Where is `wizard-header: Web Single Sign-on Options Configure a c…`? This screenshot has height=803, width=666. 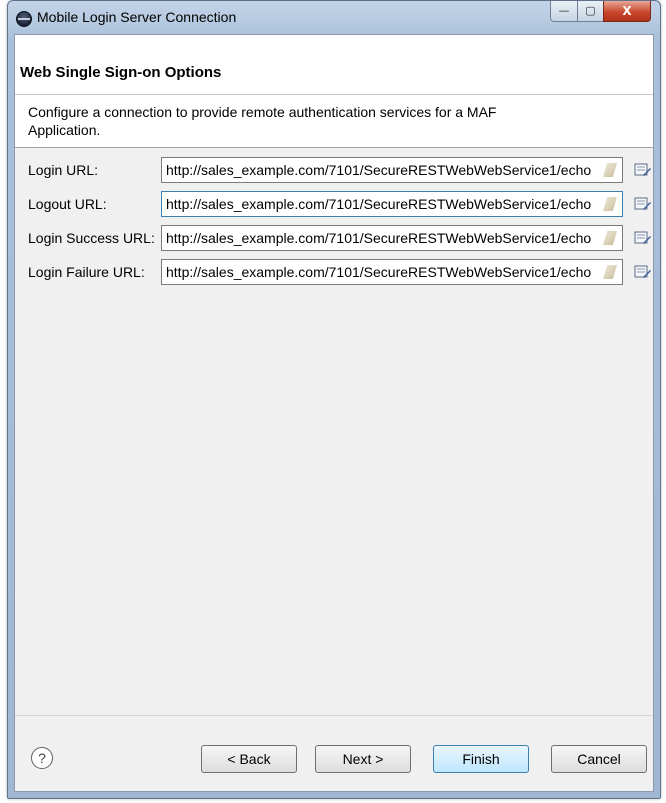 wizard-header: Web Single Sign-on Options Configure a c… is located at coordinates (334, 91).